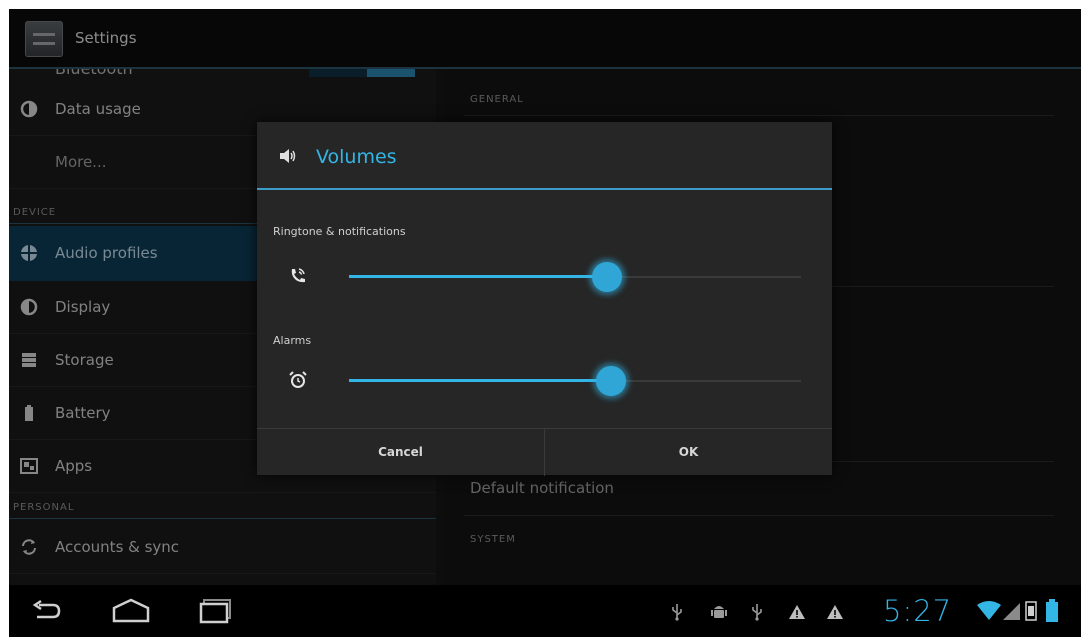  Describe the element at coordinates (1012, 613) in the screenshot. I see `signal-icon` at that location.